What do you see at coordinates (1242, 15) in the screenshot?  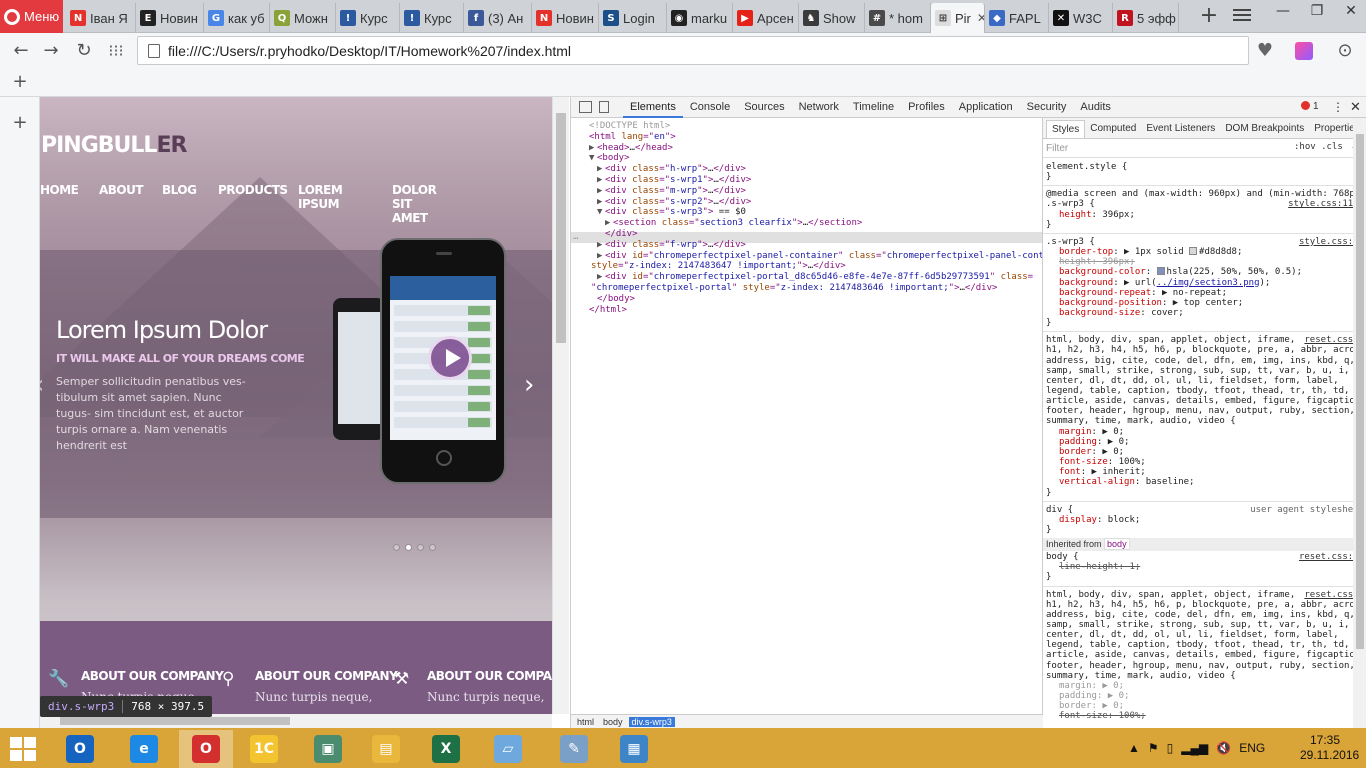 I see `tab-menu-icon` at bounding box center [1242, 15].